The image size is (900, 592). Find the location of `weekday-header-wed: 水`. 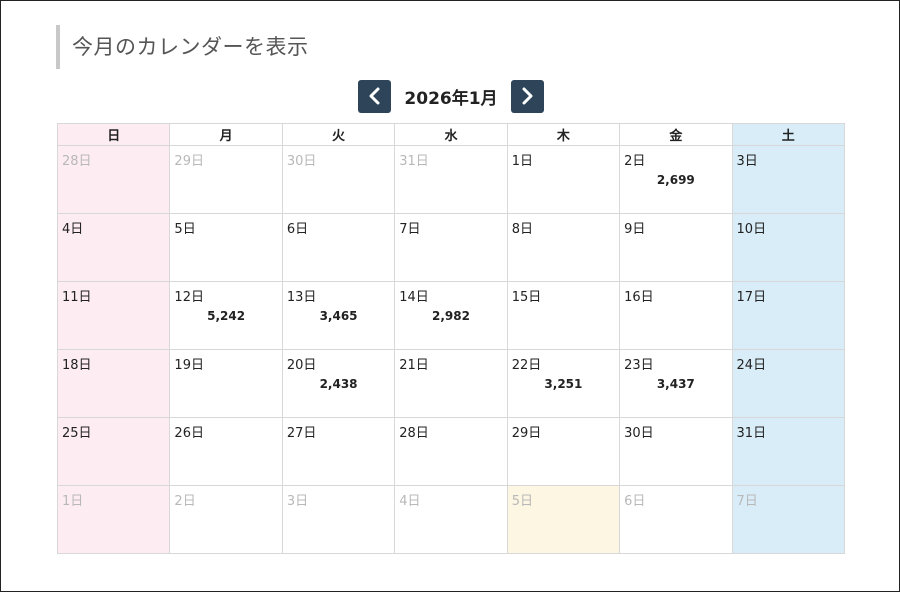

weekday-header-wed: 水 is located at coordinates (451, 134).